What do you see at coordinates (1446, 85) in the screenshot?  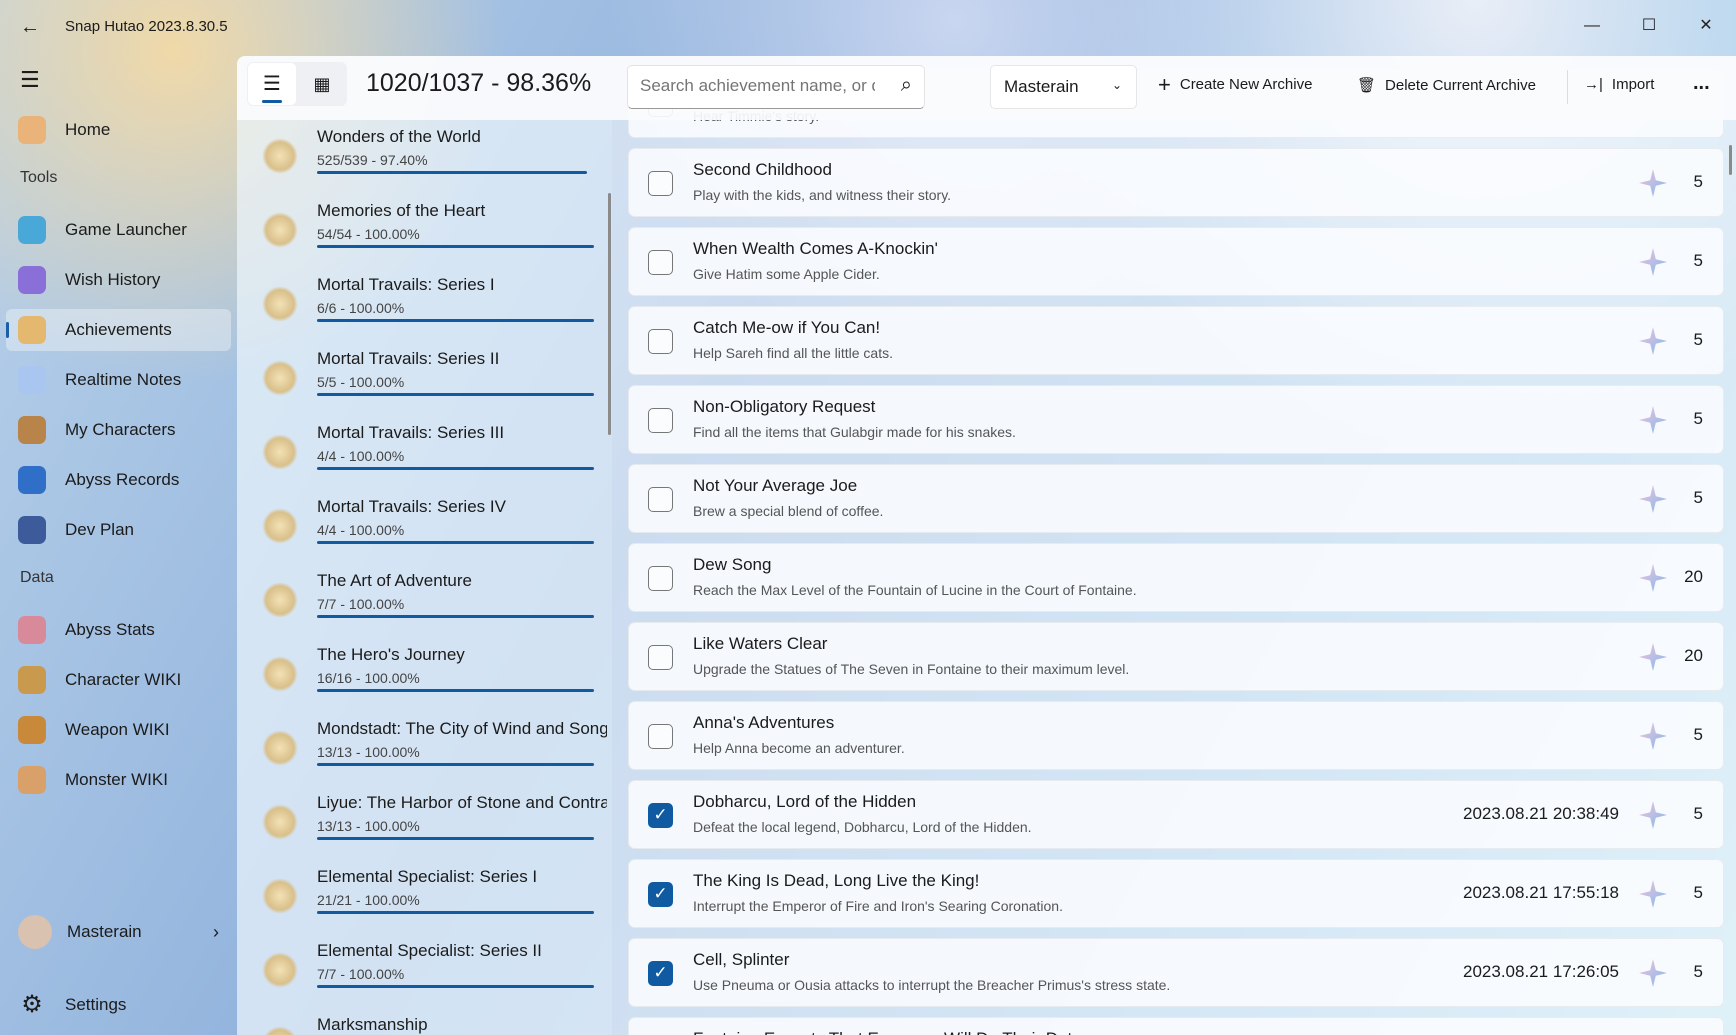 I see `delete-archive-button: 🗑 Delete Current Archive` at bounding box center [1446, 85].